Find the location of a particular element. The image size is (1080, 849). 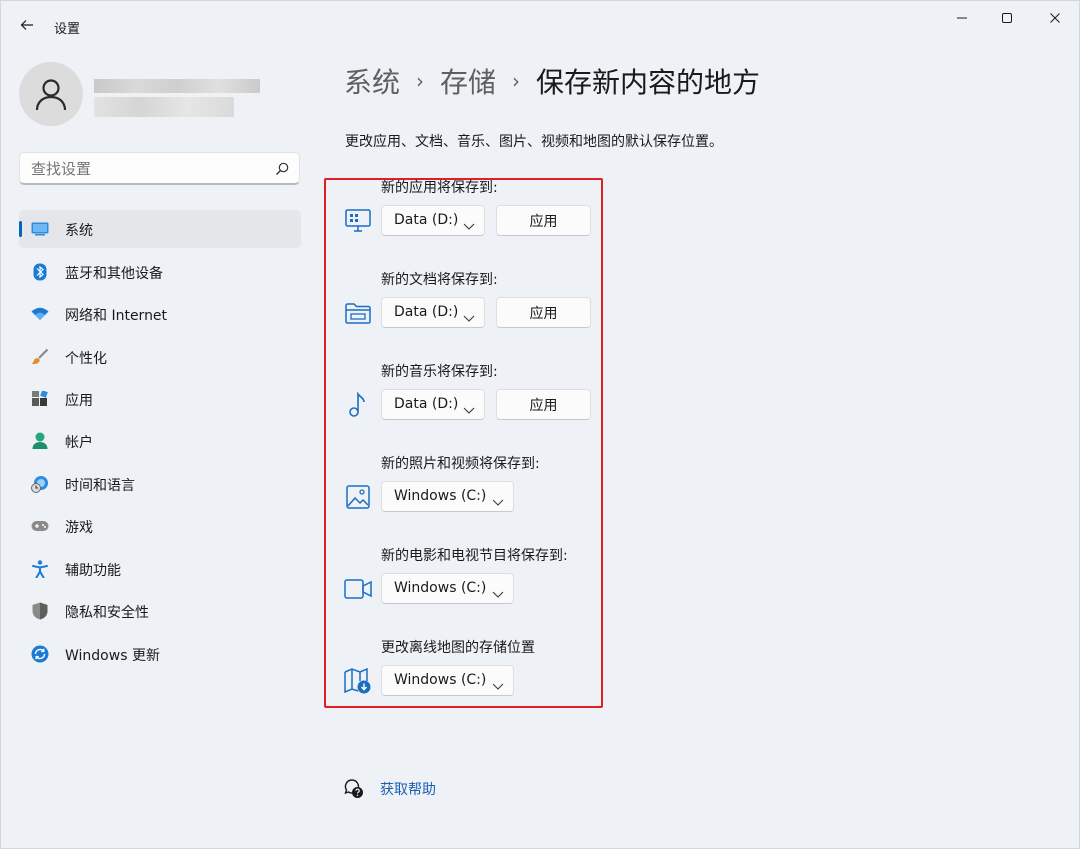

page-description: 更改应用、文档、音乐、图片、视频和地图的默认保存位置。 is located at coordinates (534, 142).